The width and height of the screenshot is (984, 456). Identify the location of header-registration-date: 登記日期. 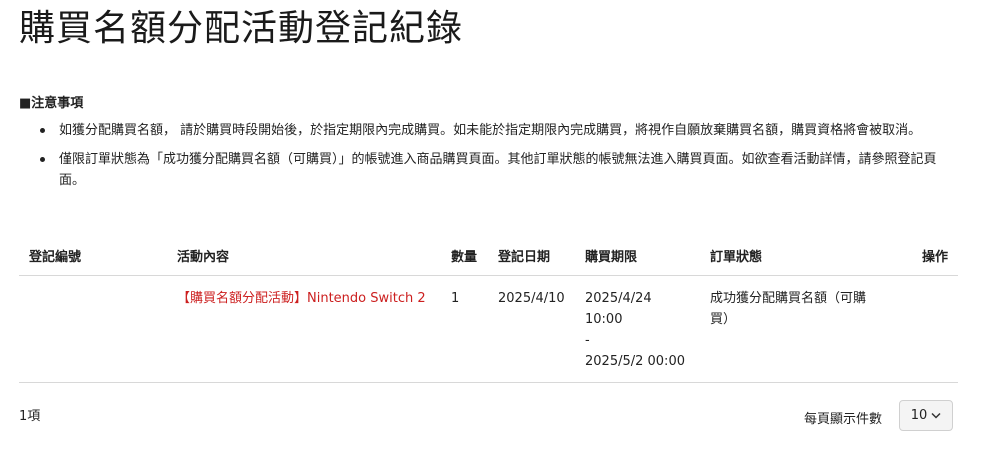
(531, 255).